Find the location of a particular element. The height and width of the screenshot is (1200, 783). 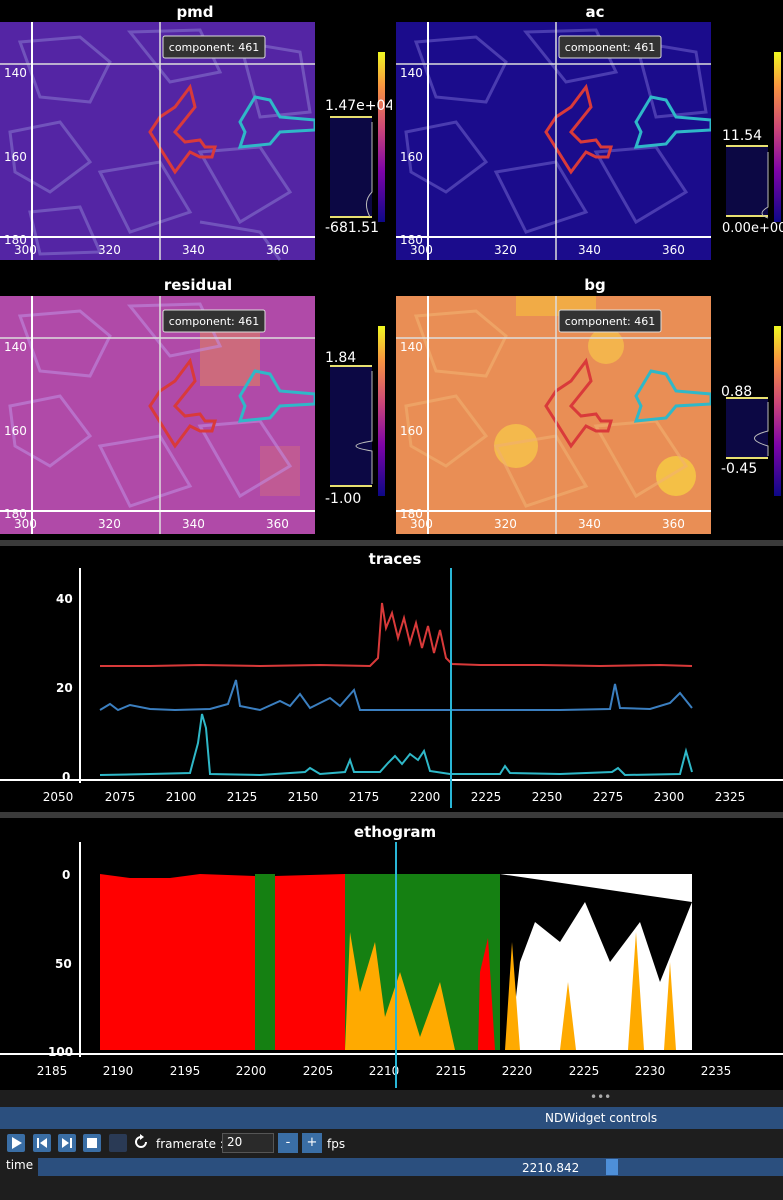

stop-button is located at coordinates (92, 1143).